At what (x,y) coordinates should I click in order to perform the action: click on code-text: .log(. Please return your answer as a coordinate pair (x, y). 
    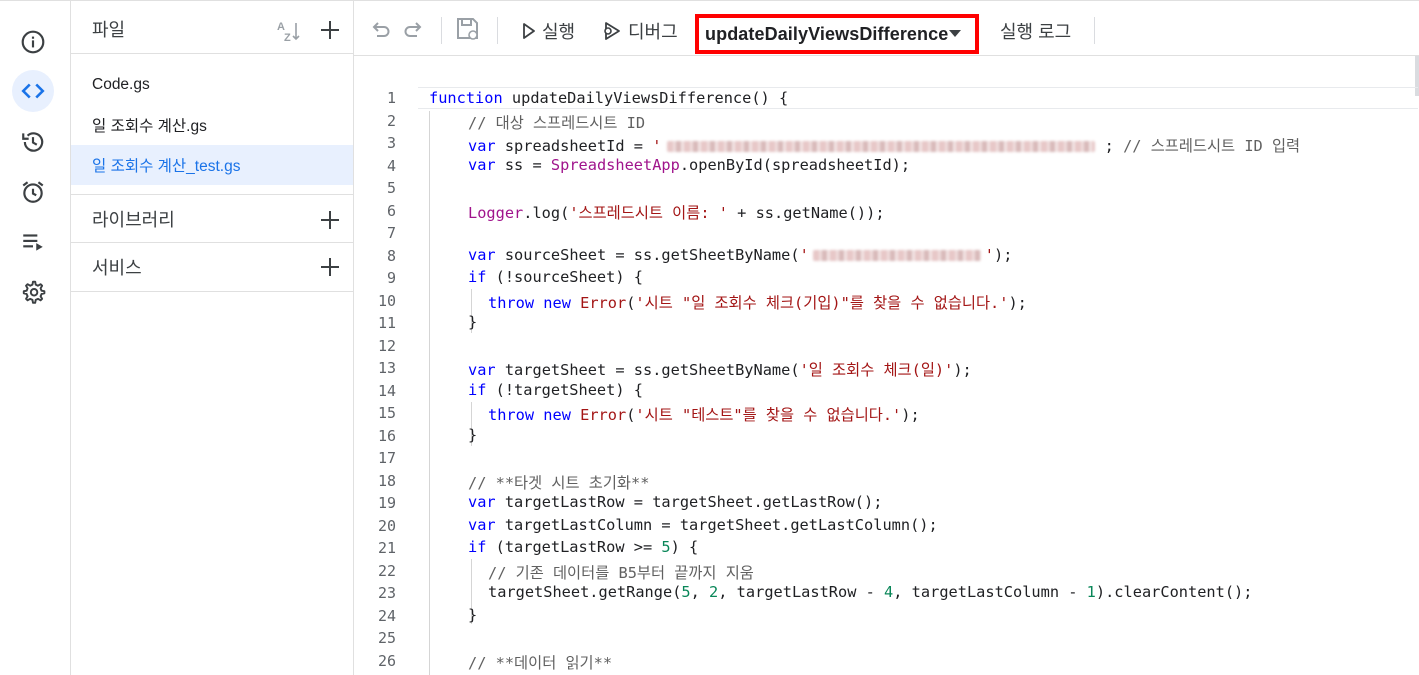
    Looking at the image, I should click on (546, 213).